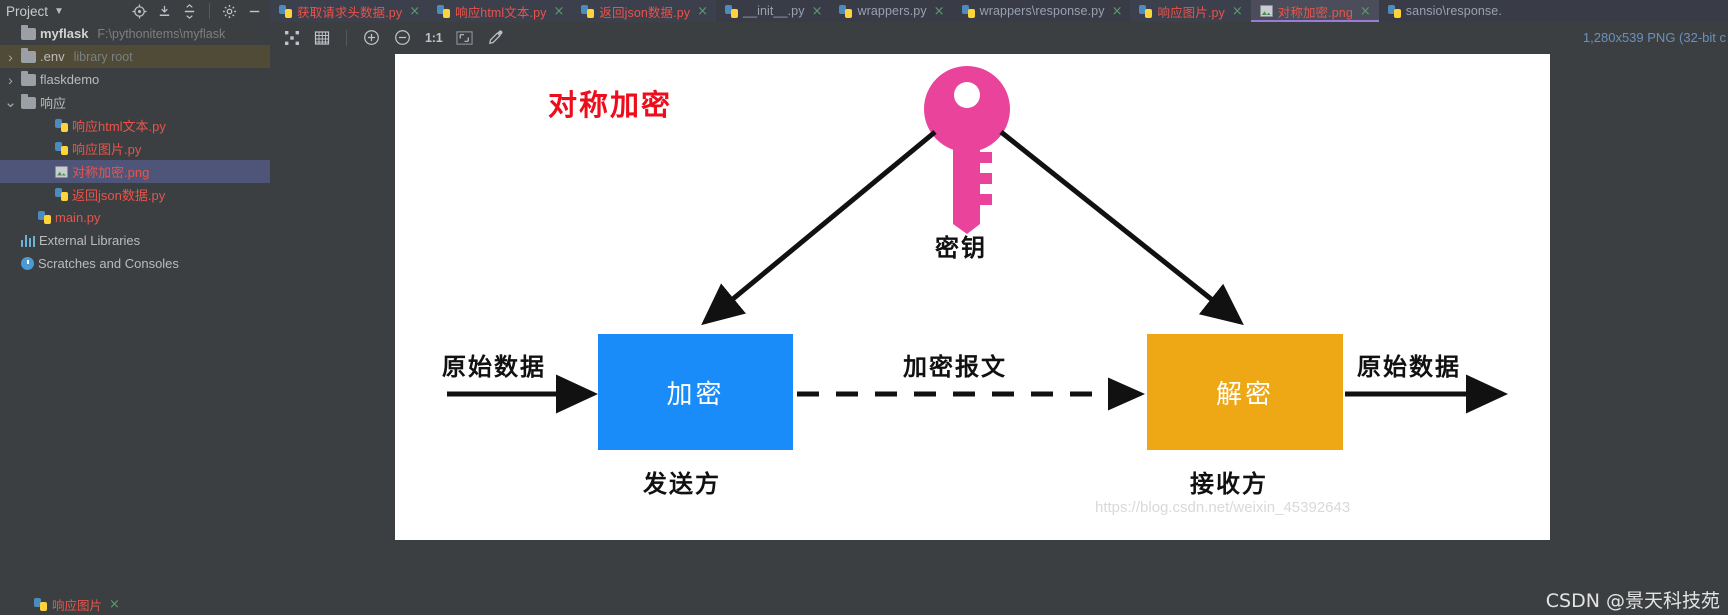  Describe the element at coordinates (64, 33) in the screenshot. I see `tree-row-label: myflask` at that location.